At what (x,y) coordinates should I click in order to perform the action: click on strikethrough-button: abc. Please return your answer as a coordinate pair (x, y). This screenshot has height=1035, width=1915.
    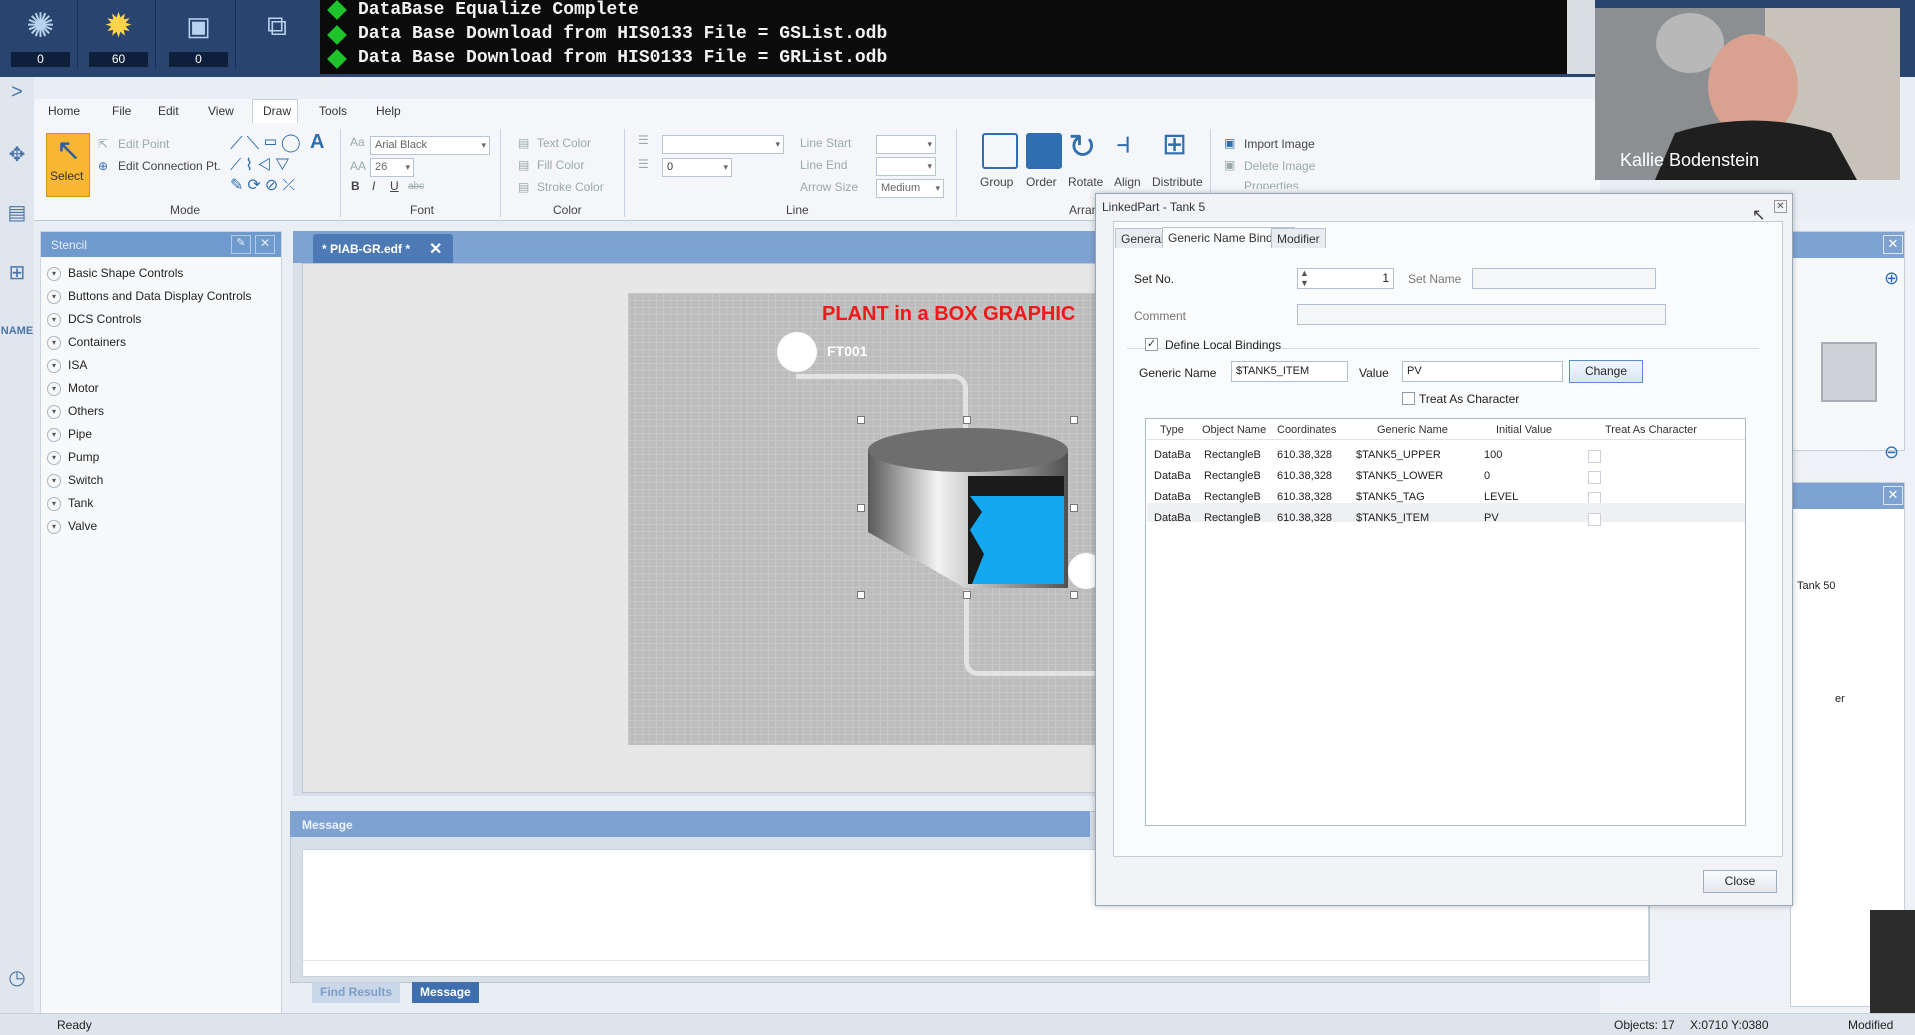
    Looking at the image, I should click on (416, 186).